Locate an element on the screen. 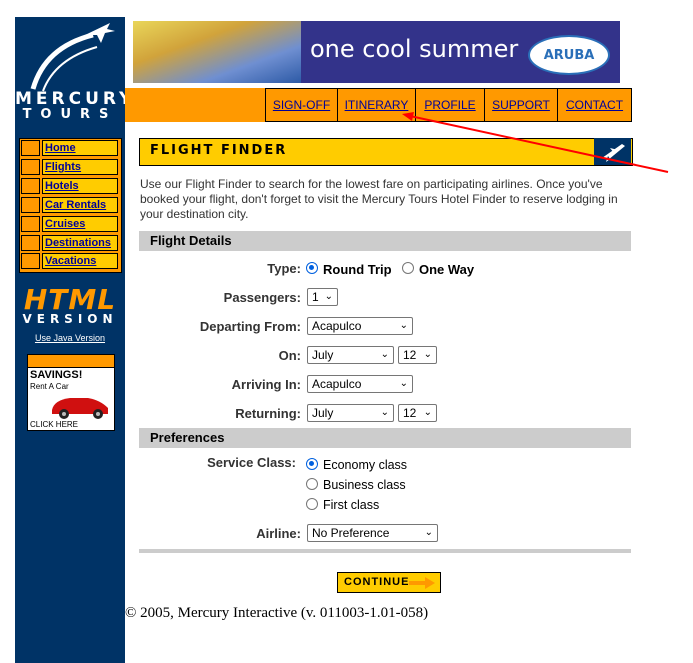  sidebar-item-destinations: Destinations is located at coordinates (69, 243).